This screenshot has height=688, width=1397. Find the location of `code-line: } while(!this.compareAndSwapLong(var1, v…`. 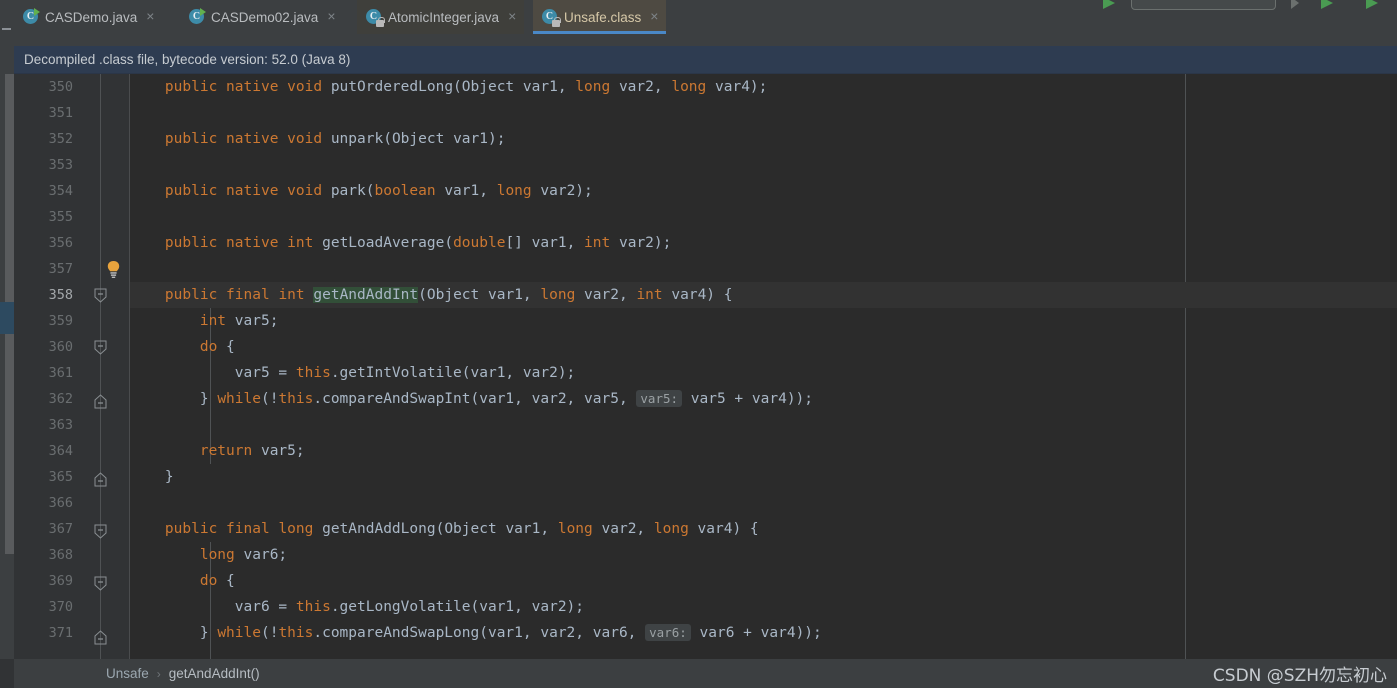

code-line: } while(!this.compareAndSwapLong(var1, v… is located at coordinates (763, 633).